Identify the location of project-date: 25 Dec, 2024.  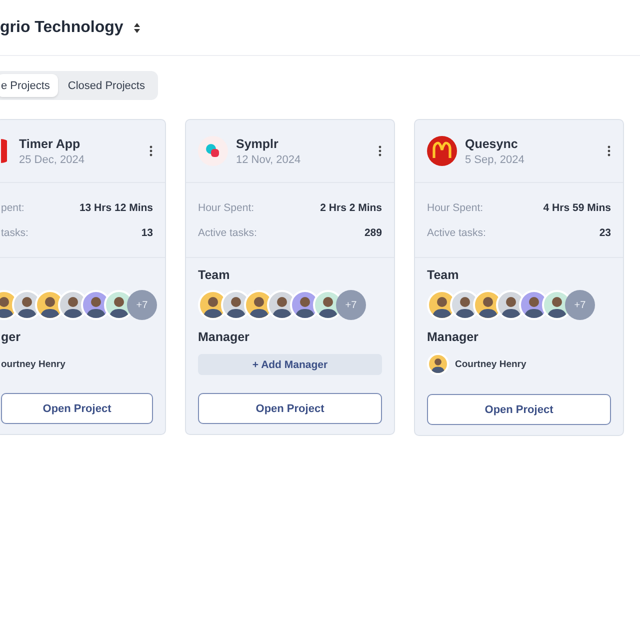
(52, 160).